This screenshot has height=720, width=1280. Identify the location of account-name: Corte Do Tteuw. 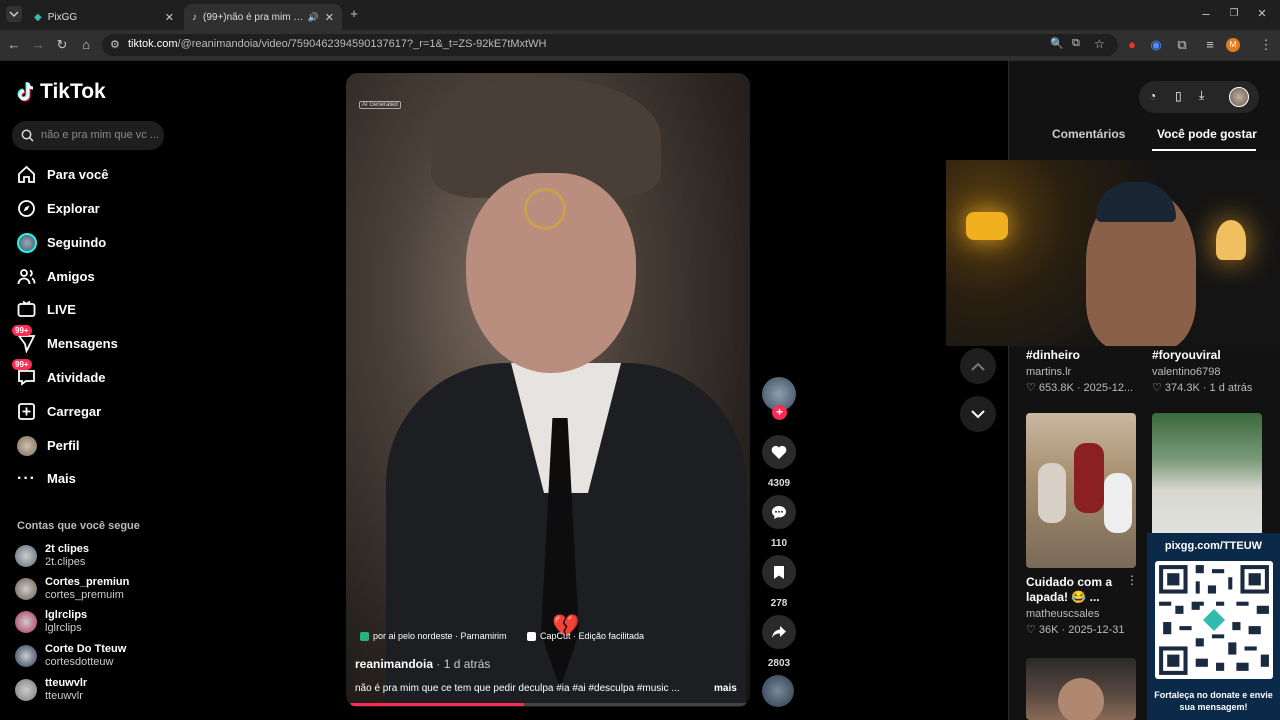
(86, 649).